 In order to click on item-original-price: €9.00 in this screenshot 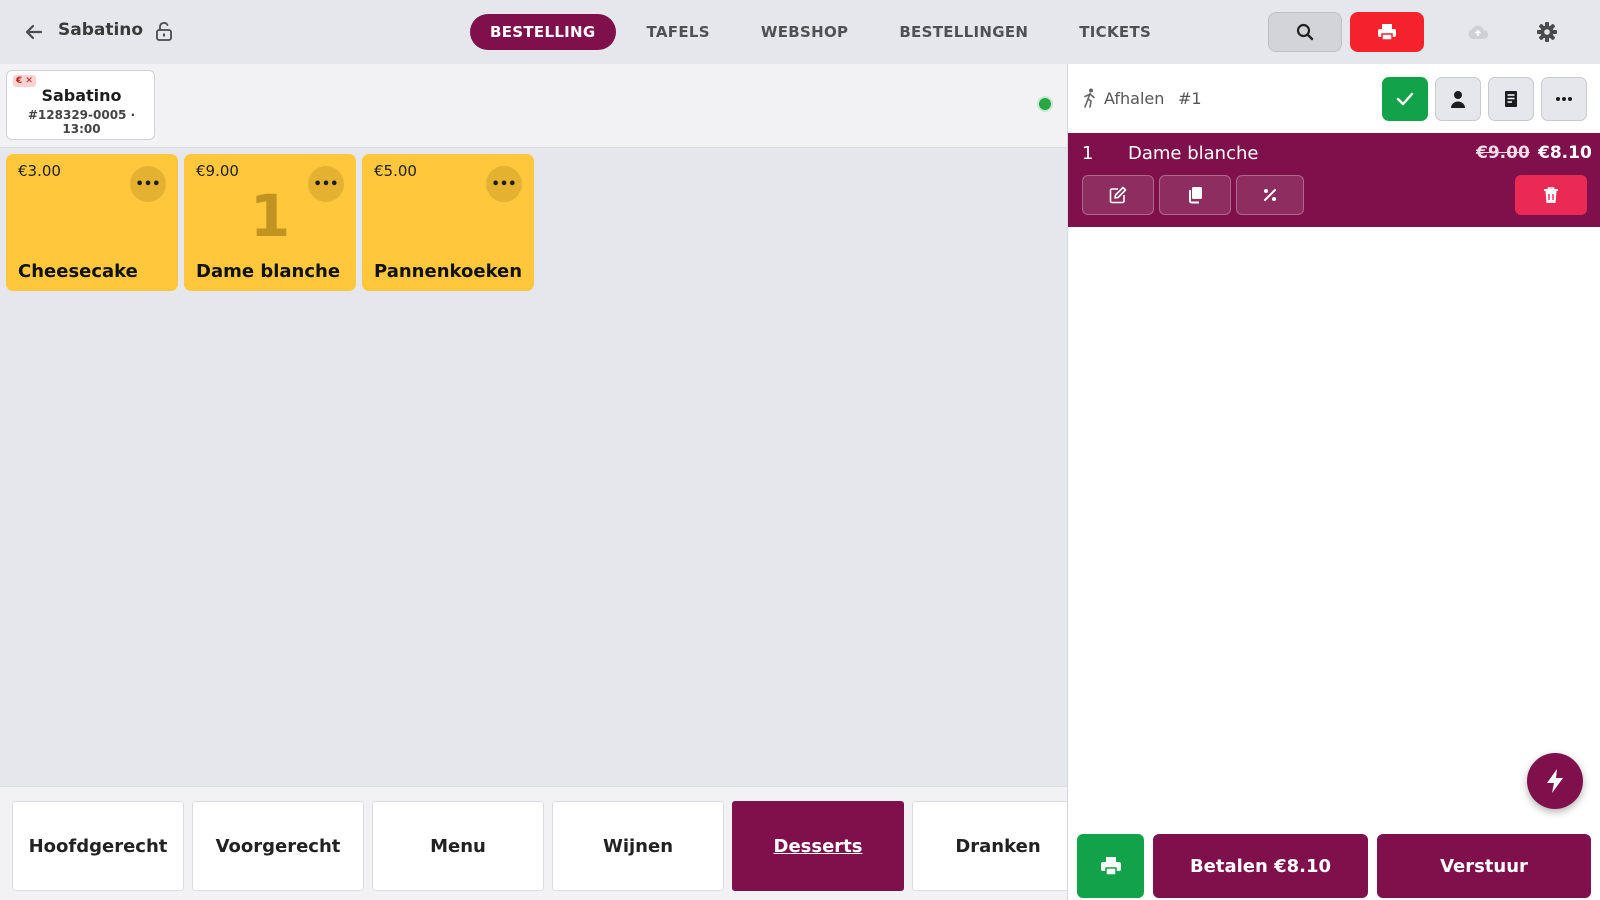, I will do `click(1503, 153)`.